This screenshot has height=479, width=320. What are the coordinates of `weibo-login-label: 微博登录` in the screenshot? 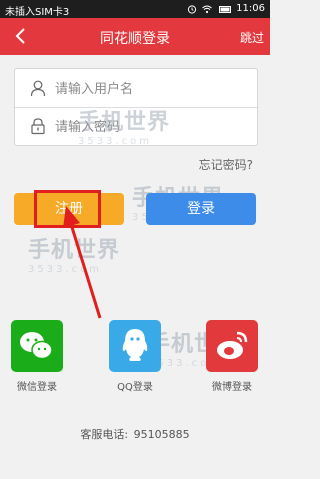 It's located at (232, 387).